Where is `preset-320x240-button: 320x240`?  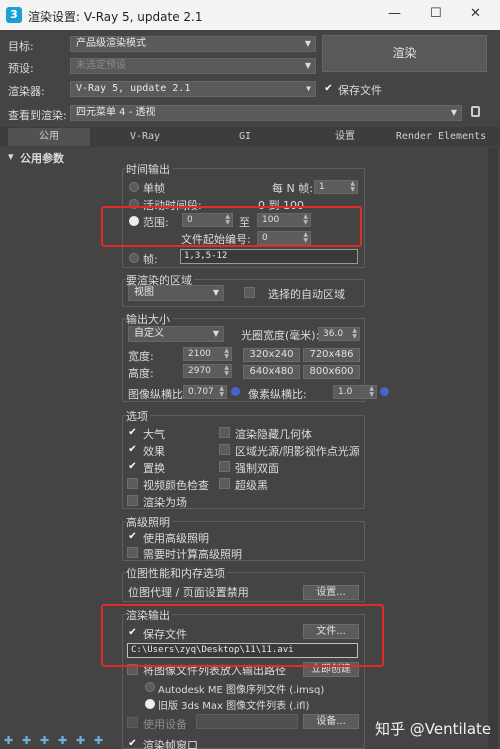
preset-320x240-button: 320x240 is located at coordinates (271, 355).